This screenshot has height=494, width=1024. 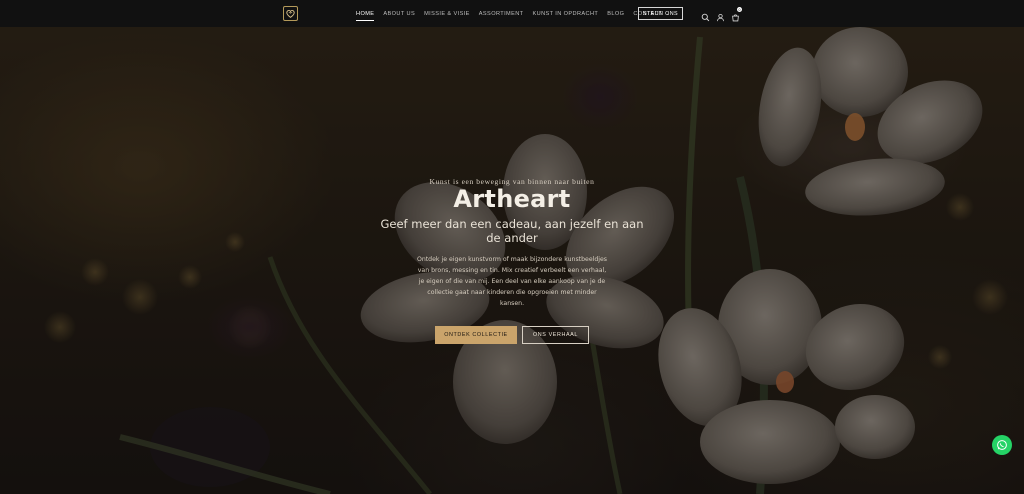 I want to click on heart-logo-icon, so click(x=290, y=13).